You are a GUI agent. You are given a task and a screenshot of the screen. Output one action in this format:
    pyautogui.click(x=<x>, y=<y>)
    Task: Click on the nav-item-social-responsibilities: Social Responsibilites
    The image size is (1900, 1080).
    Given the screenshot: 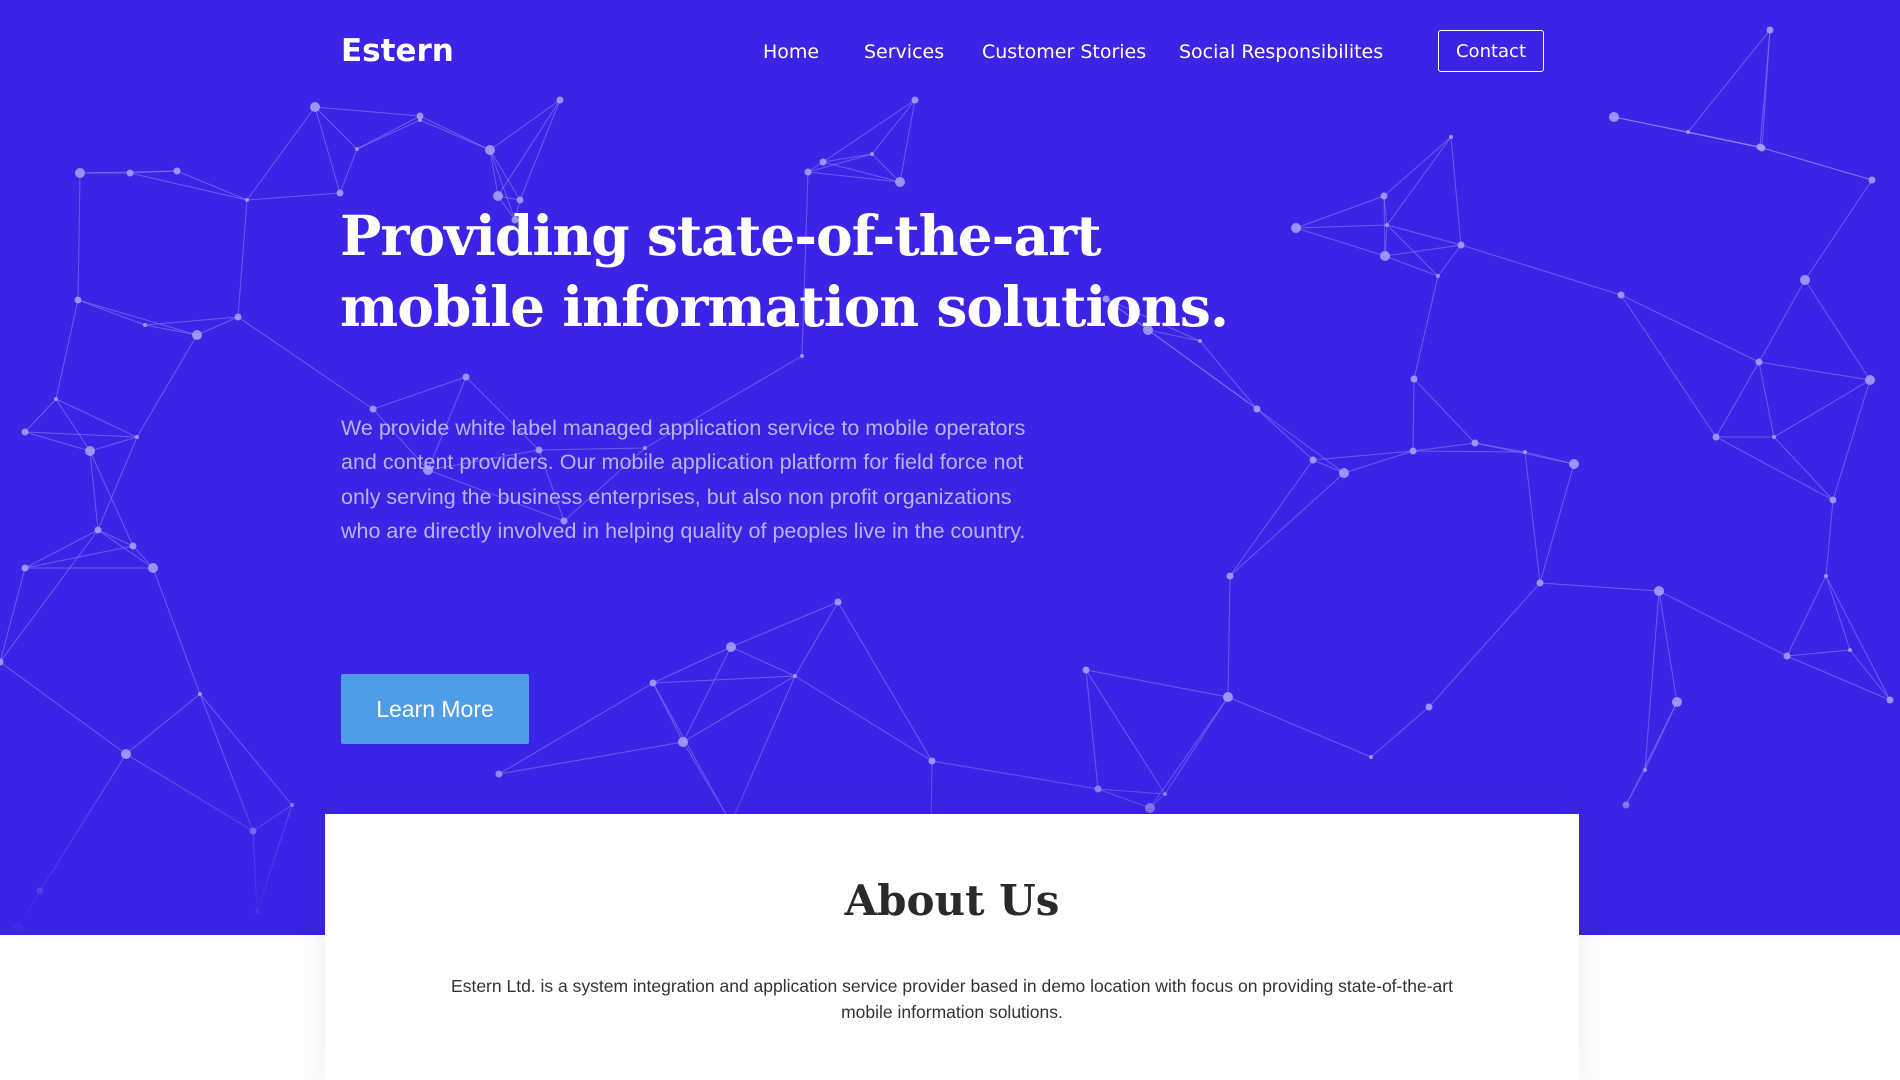 What is the action you would take?
    pyautogui.click(x=1281, y=52)
    